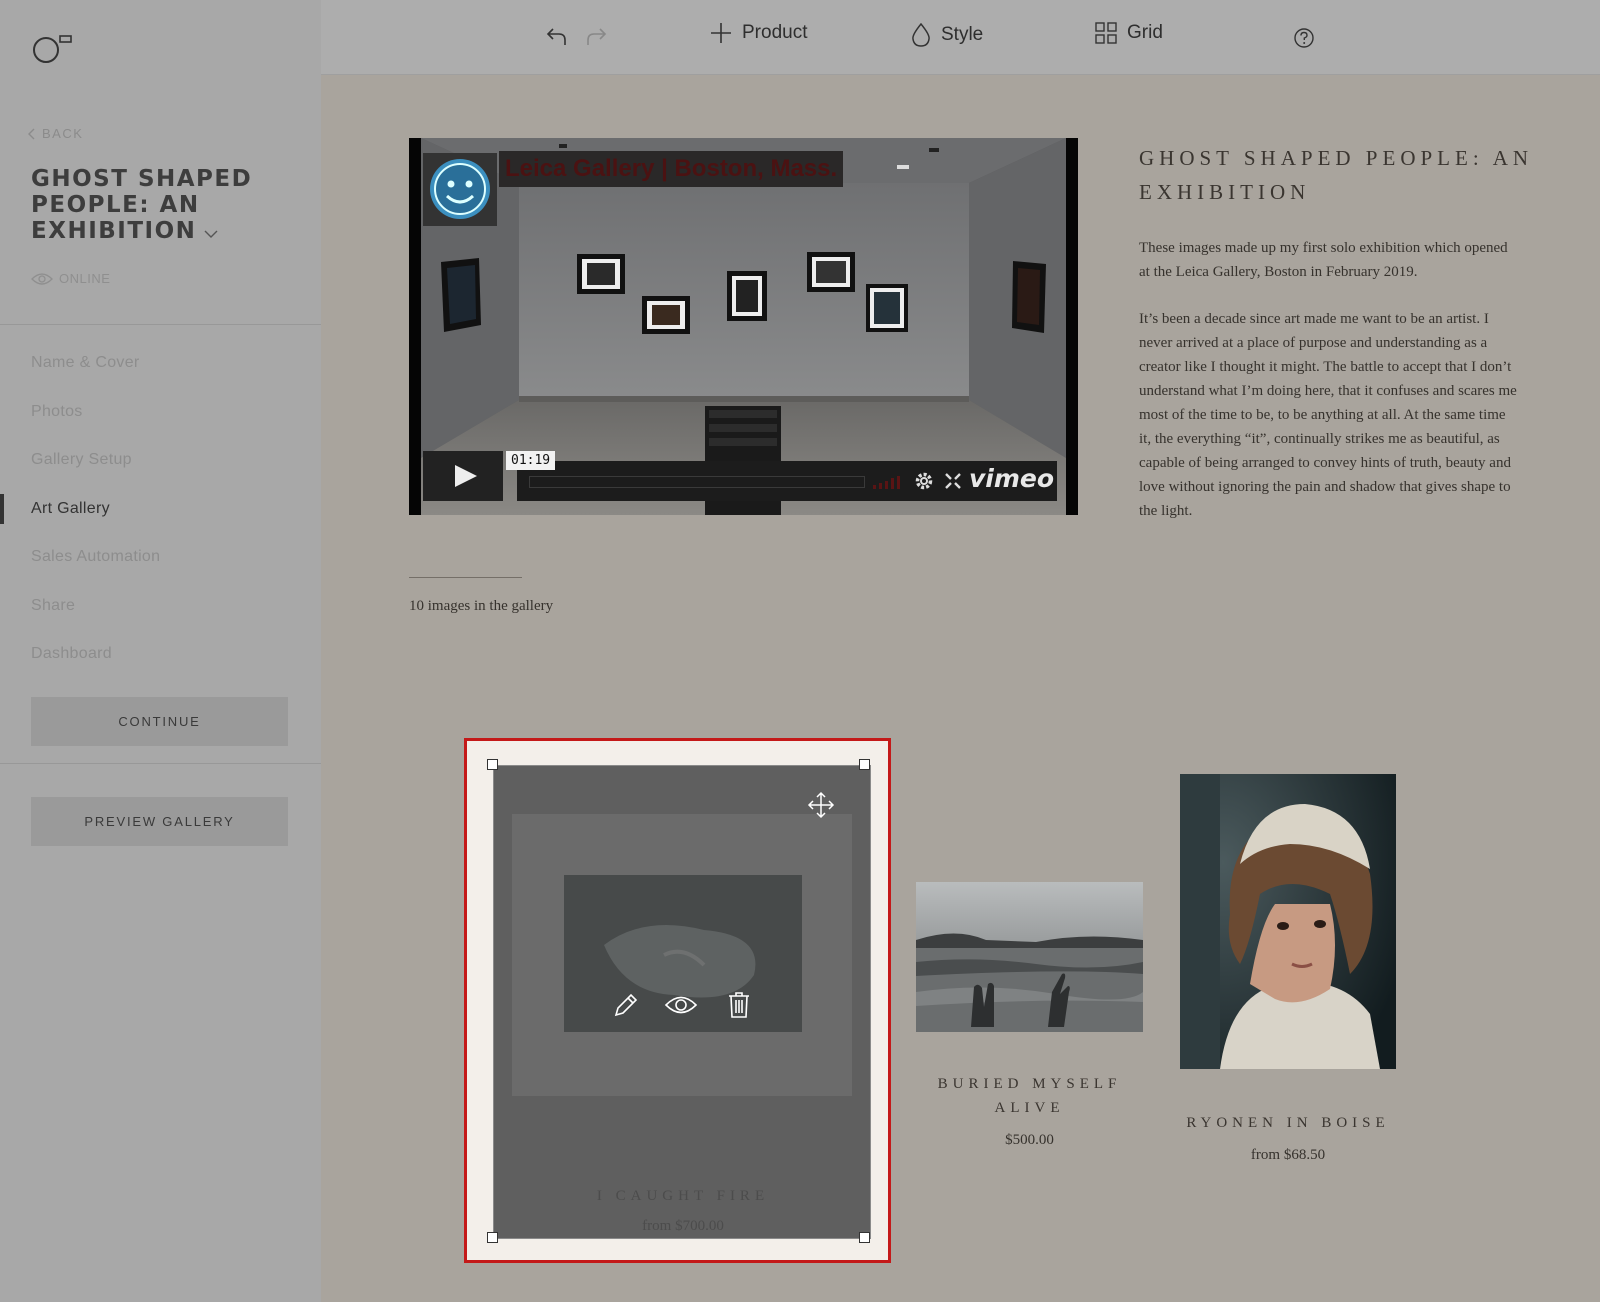  What do you see at coordinates (596, 36) in the screenshot?
I see `redo-icon` at bounding box center [596, 36].